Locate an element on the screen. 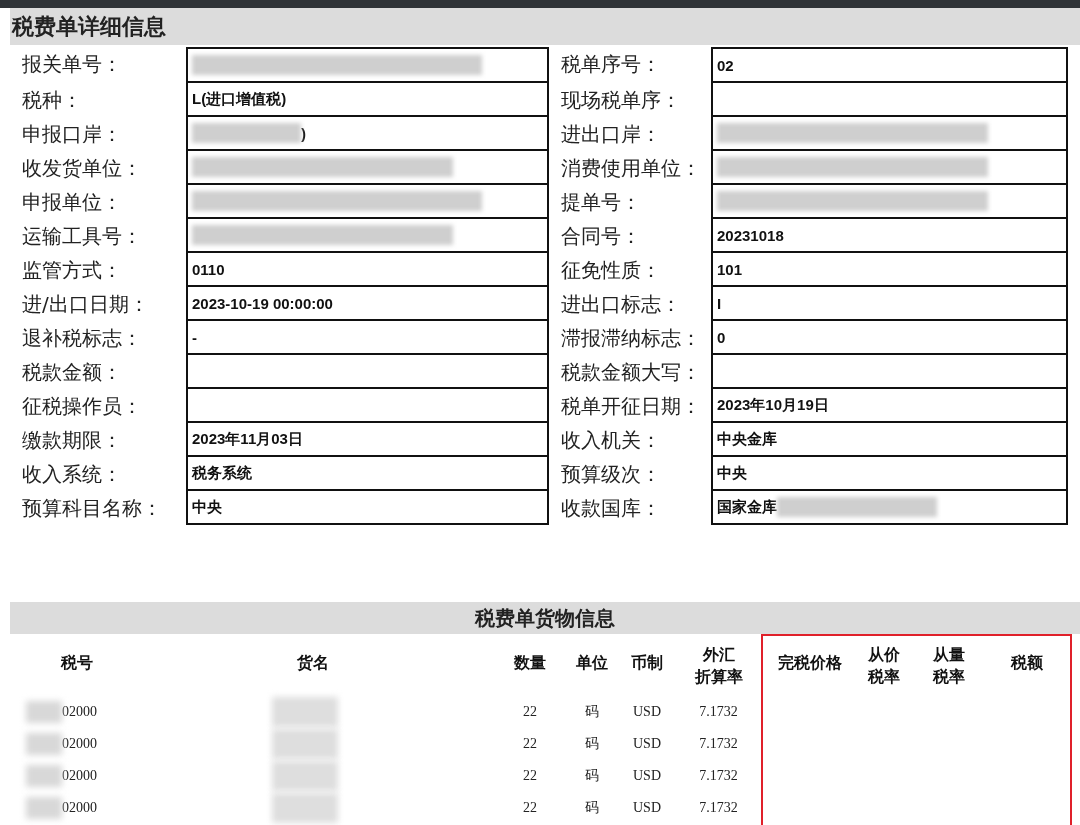 Image resolution: width=1080 pixels, height=825 pixels. field-value: 0 is located at coordinates (889, 337).